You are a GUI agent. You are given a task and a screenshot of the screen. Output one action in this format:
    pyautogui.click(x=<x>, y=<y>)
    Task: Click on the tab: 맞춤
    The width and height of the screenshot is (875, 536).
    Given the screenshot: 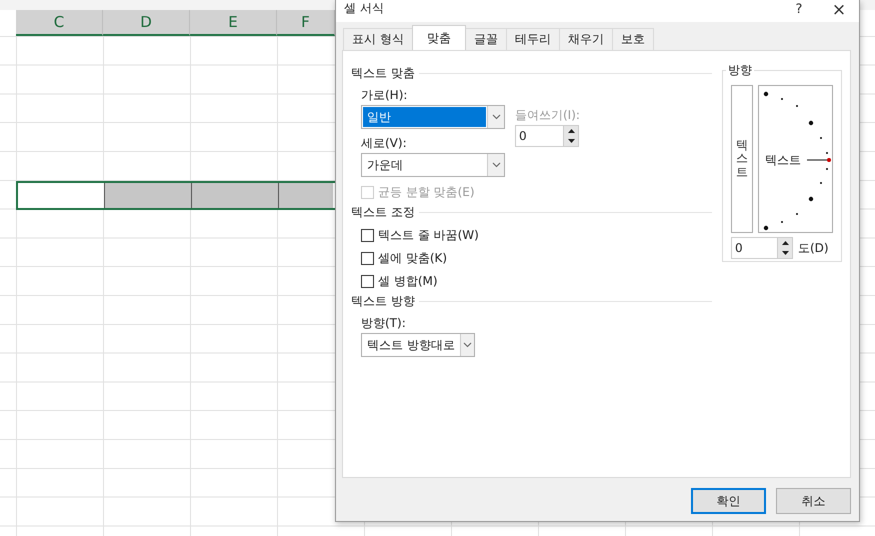 What is the action you would take?
    pyautogui.click(x=439, y=37)
    